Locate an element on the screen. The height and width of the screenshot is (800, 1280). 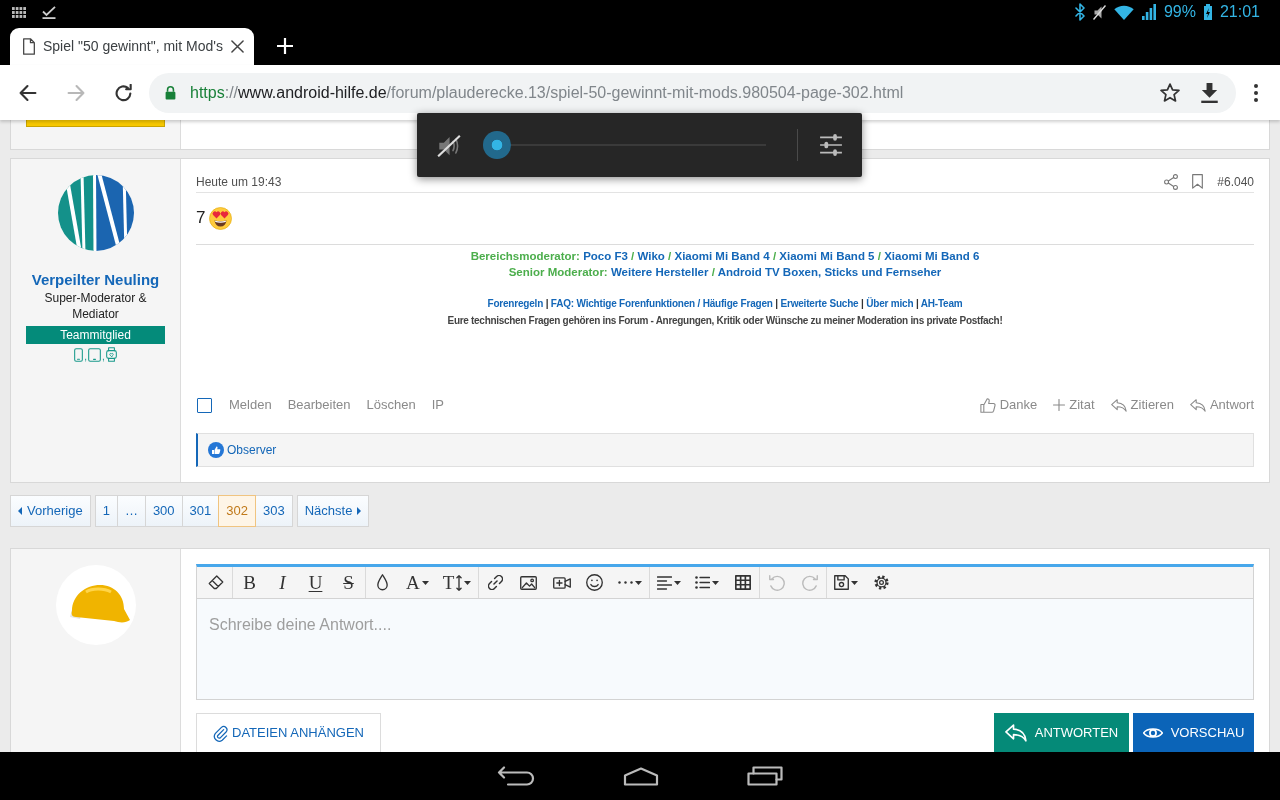
eraser-icon is located at coordinates (215, 582).